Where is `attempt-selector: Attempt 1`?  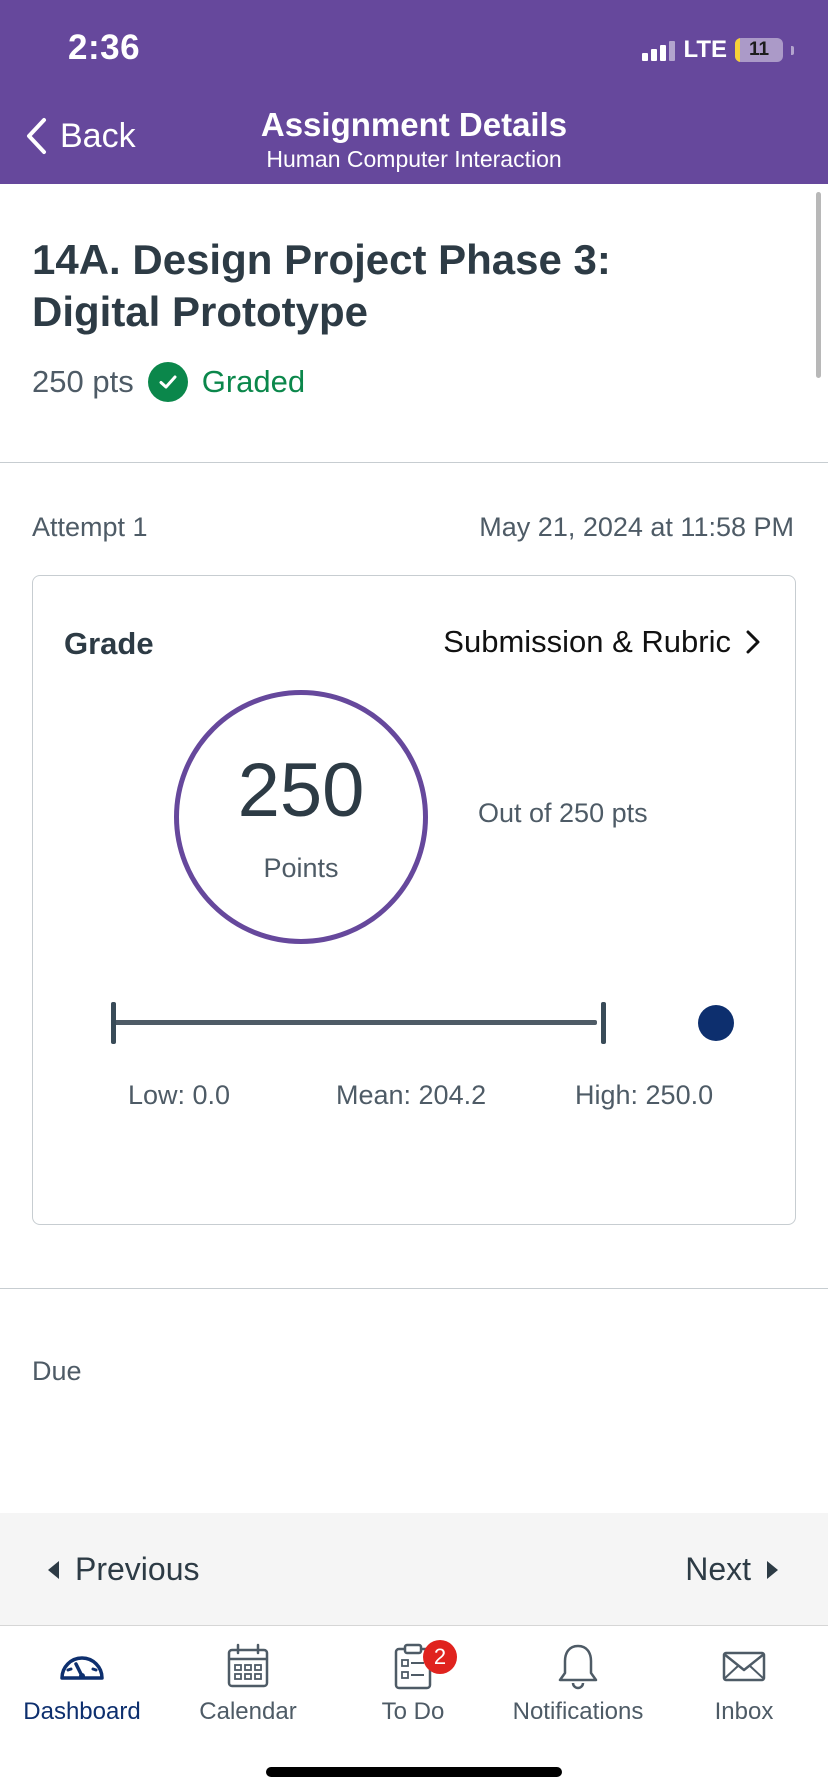 attempt-selector: Attempt 1 is located at coordinates (90, 527).